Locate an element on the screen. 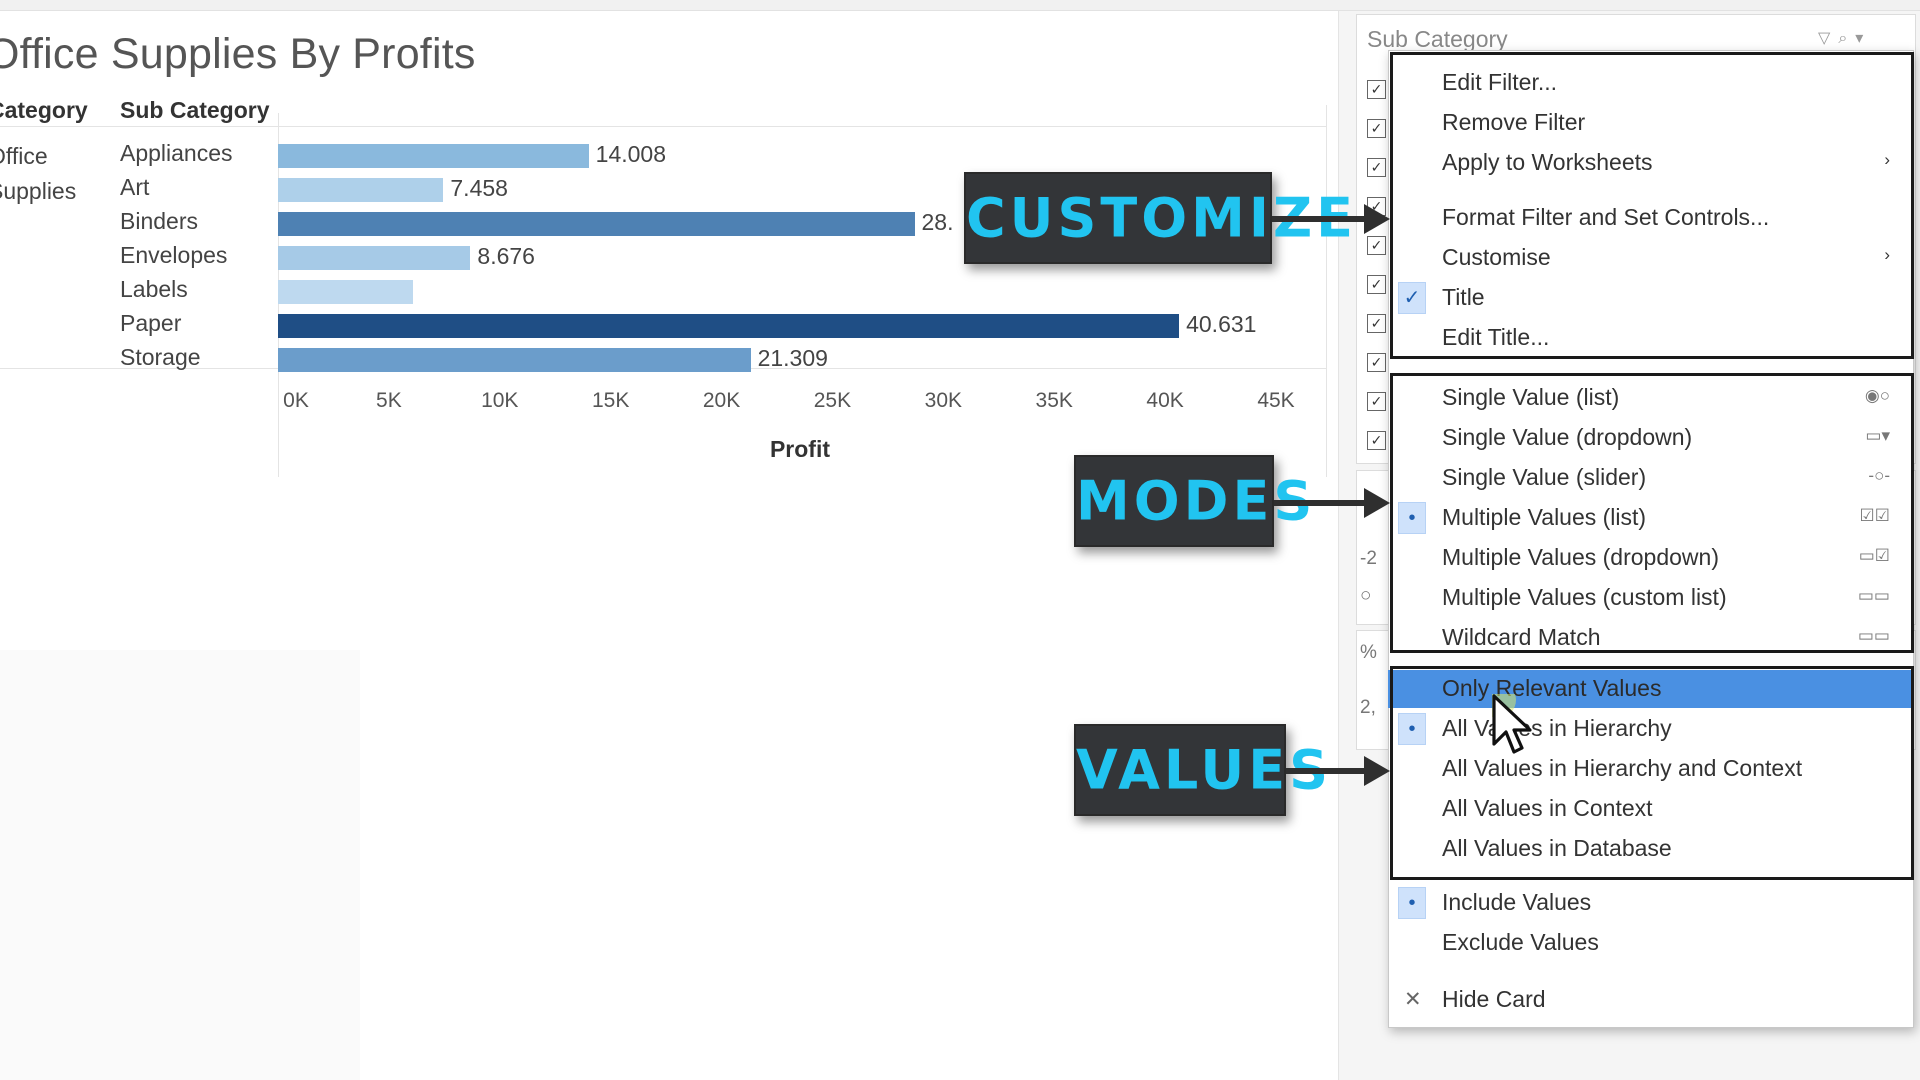 This screenshot has width=1920, height=1080. column-header-category: Category is located at coordinates (44, 110).